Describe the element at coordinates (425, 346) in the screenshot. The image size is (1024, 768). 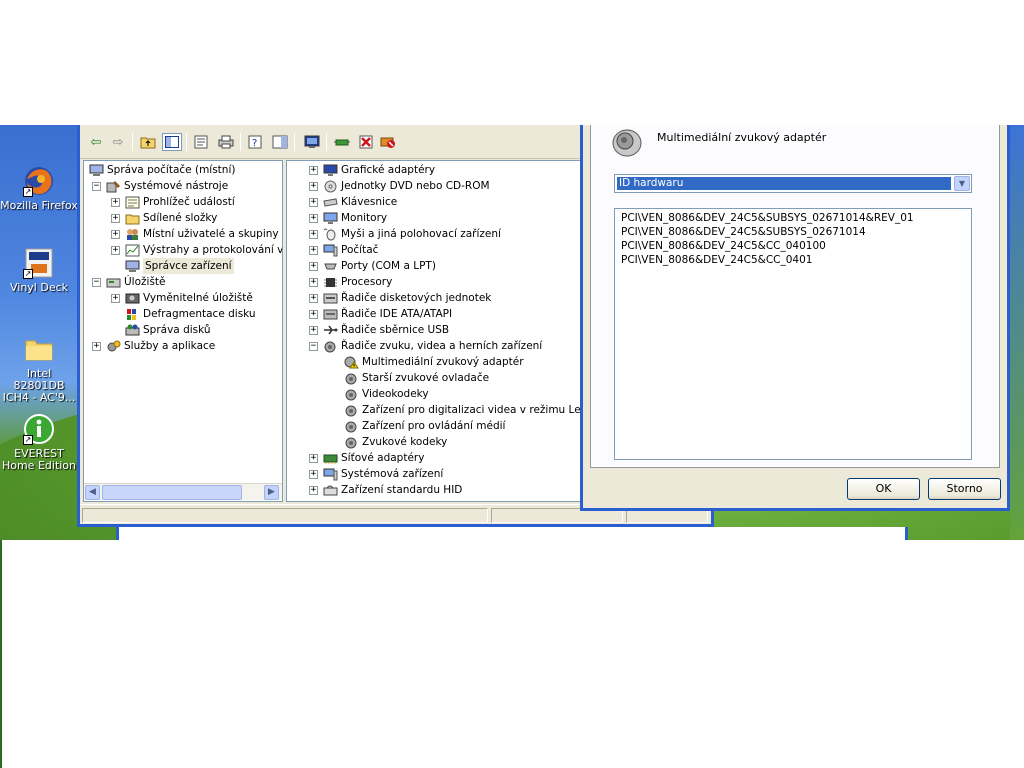
I see `device-category-expanded: − Řadiče zvuku, videa a herních zařízení` at that location.